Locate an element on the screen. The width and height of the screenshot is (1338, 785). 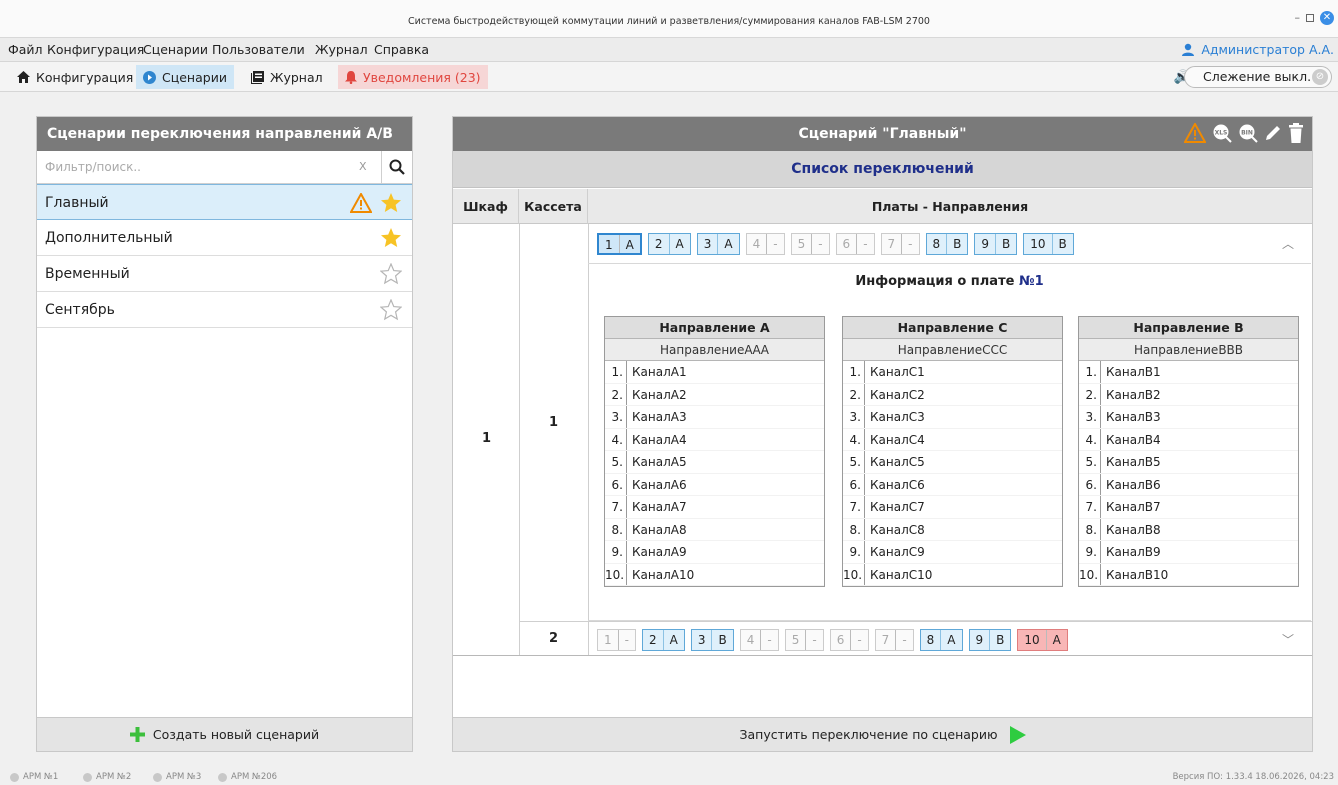
col-cassette-header: Кассета is located at coordinates (553, 206).